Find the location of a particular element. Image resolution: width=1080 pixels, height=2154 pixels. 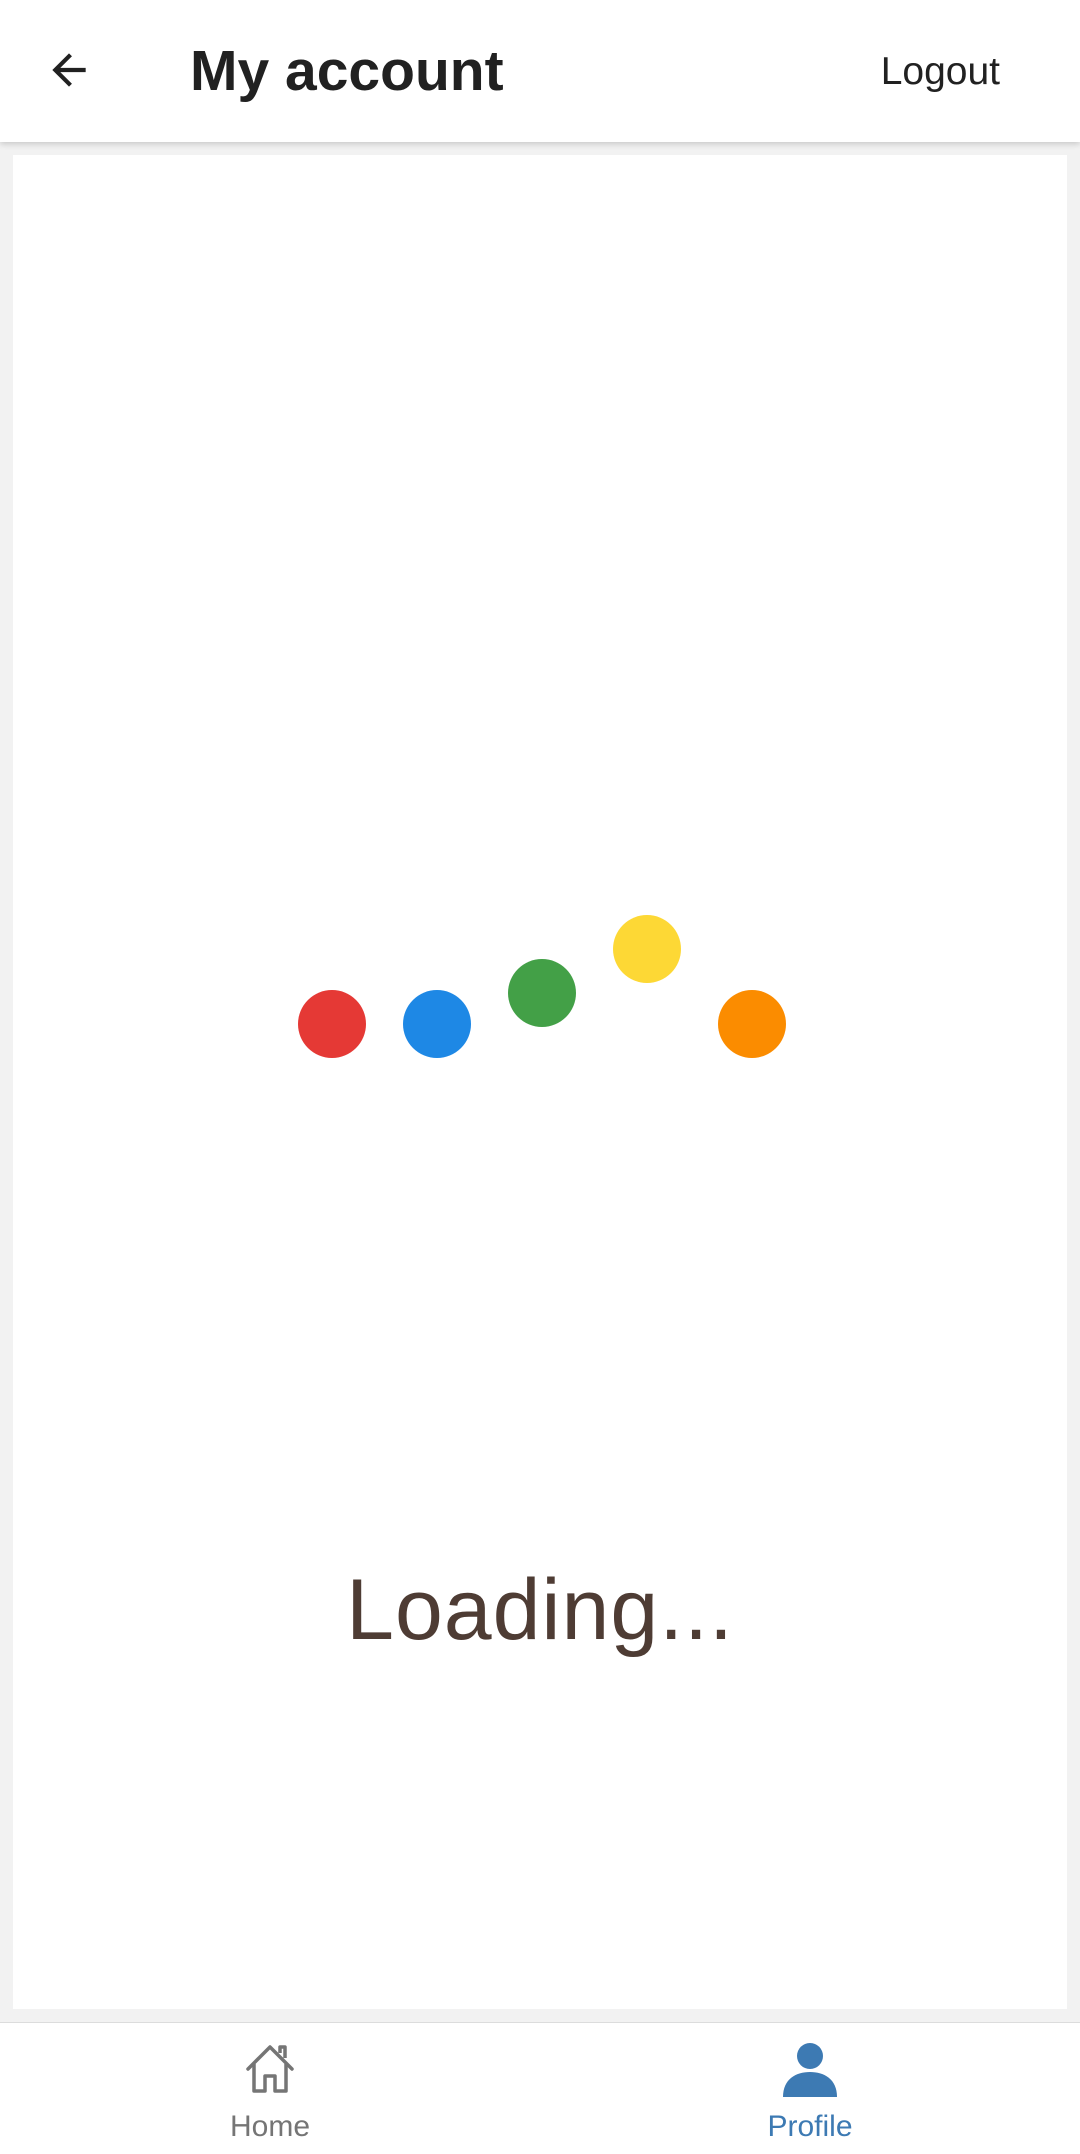

loading-dot-red is located at coordinates (332, 1024).